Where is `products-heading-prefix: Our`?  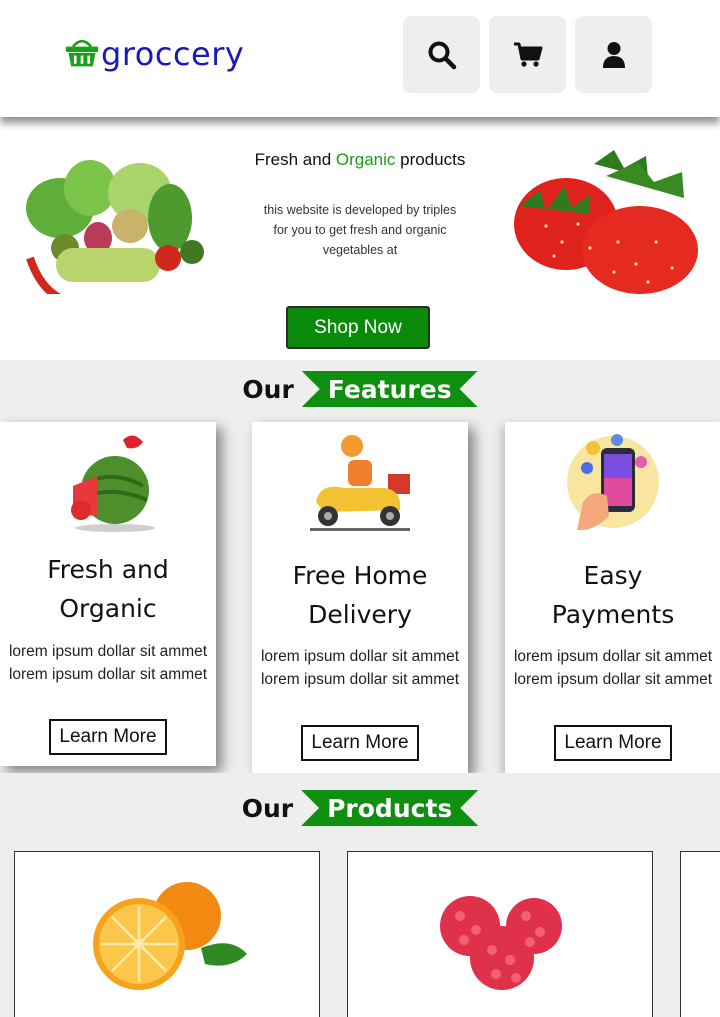 products-heading-prefix: Our is located at coordinates (267, 808).